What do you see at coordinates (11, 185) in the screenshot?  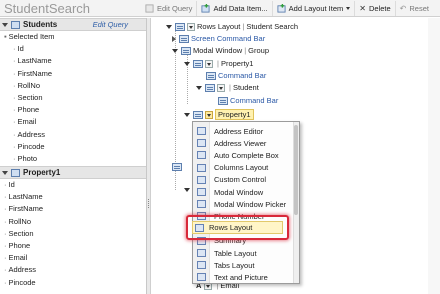 I see `field-label: Id` at bounding box center [11, 185].